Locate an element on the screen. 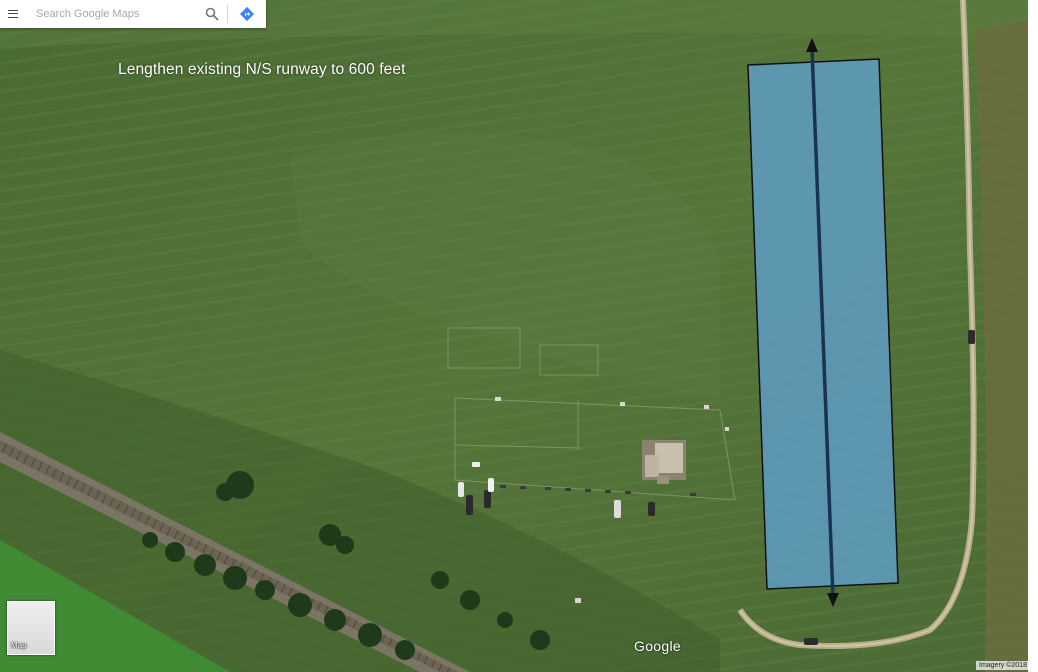 This screenshot has height=672, width=1038. magnifier-glyph is located at coordinates (212, 14).